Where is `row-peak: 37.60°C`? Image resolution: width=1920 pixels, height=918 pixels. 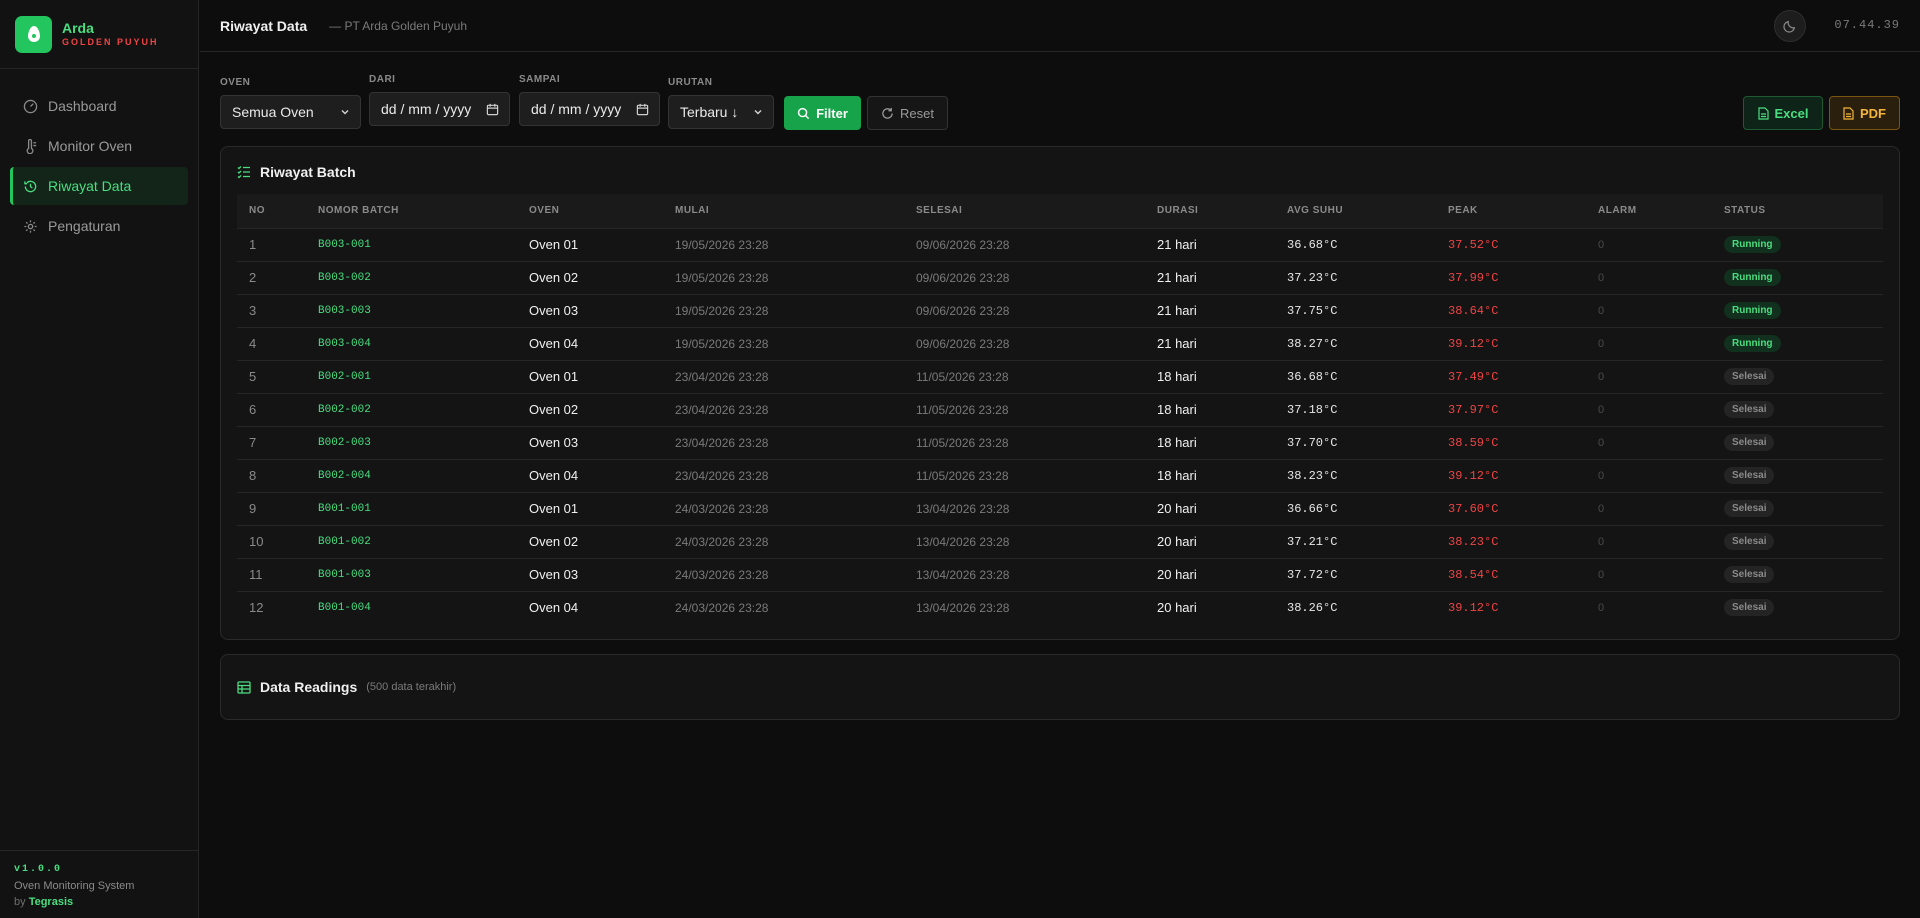
row-peak: 37.60°C is located at coordinates (1473, 508).